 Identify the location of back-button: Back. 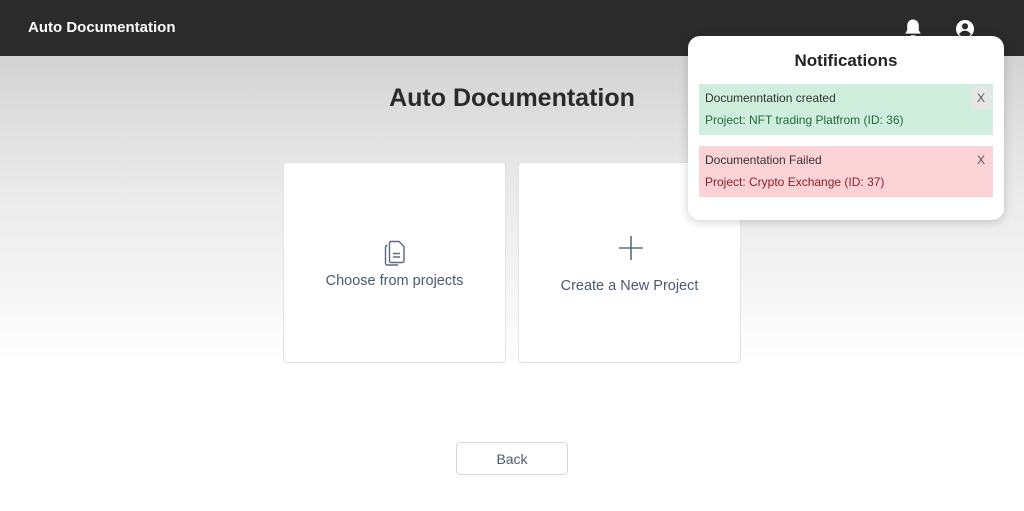
(512, 458).